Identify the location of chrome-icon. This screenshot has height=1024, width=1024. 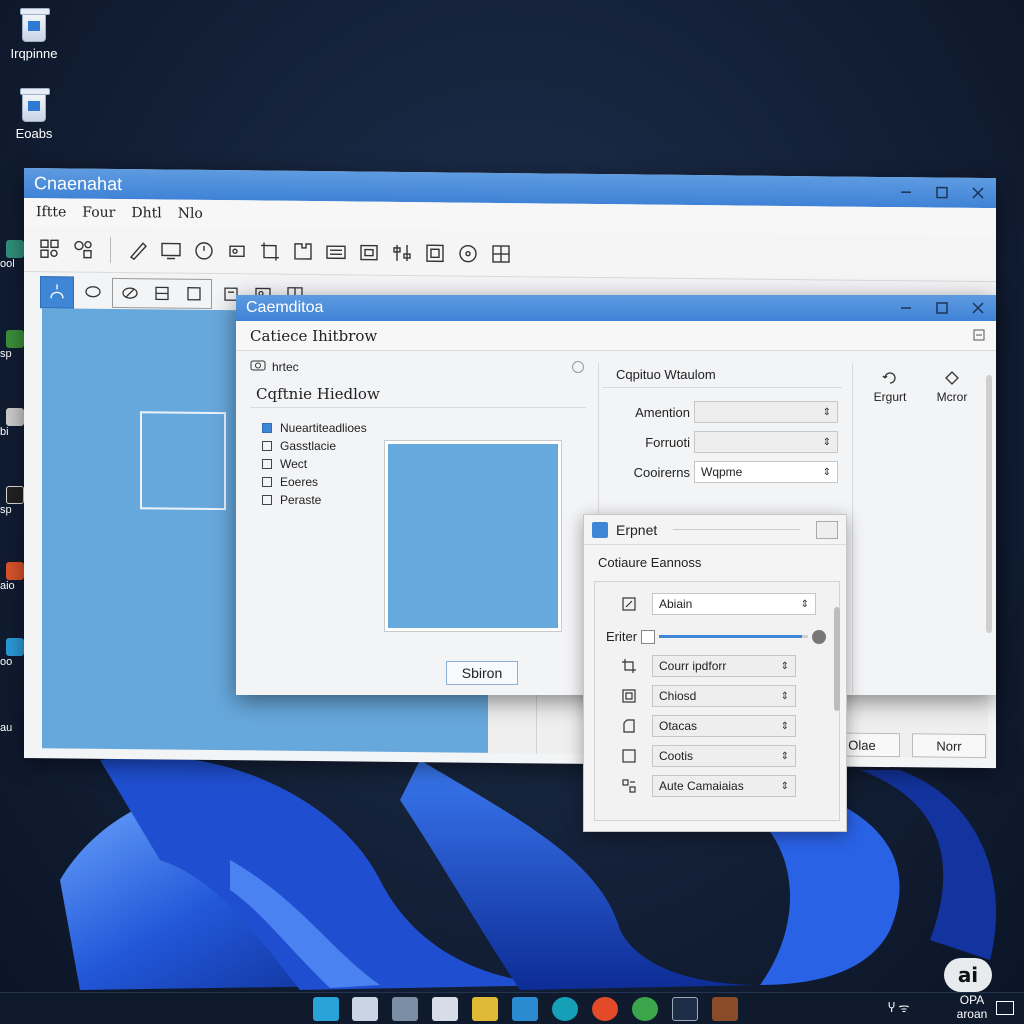
(605, 1009).